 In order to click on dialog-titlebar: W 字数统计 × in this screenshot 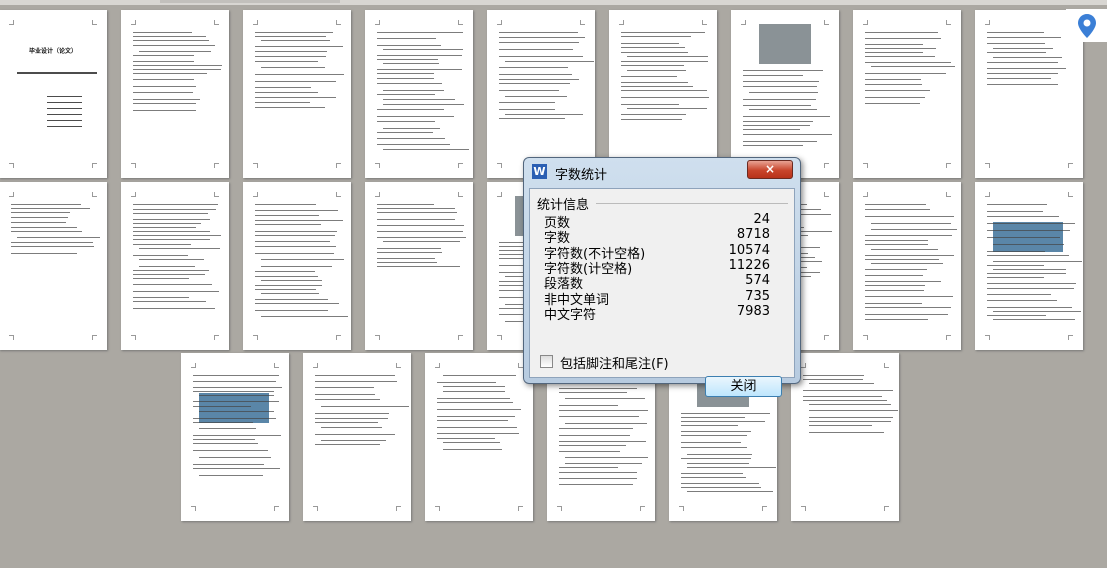, I will do `click(662, 172)`.